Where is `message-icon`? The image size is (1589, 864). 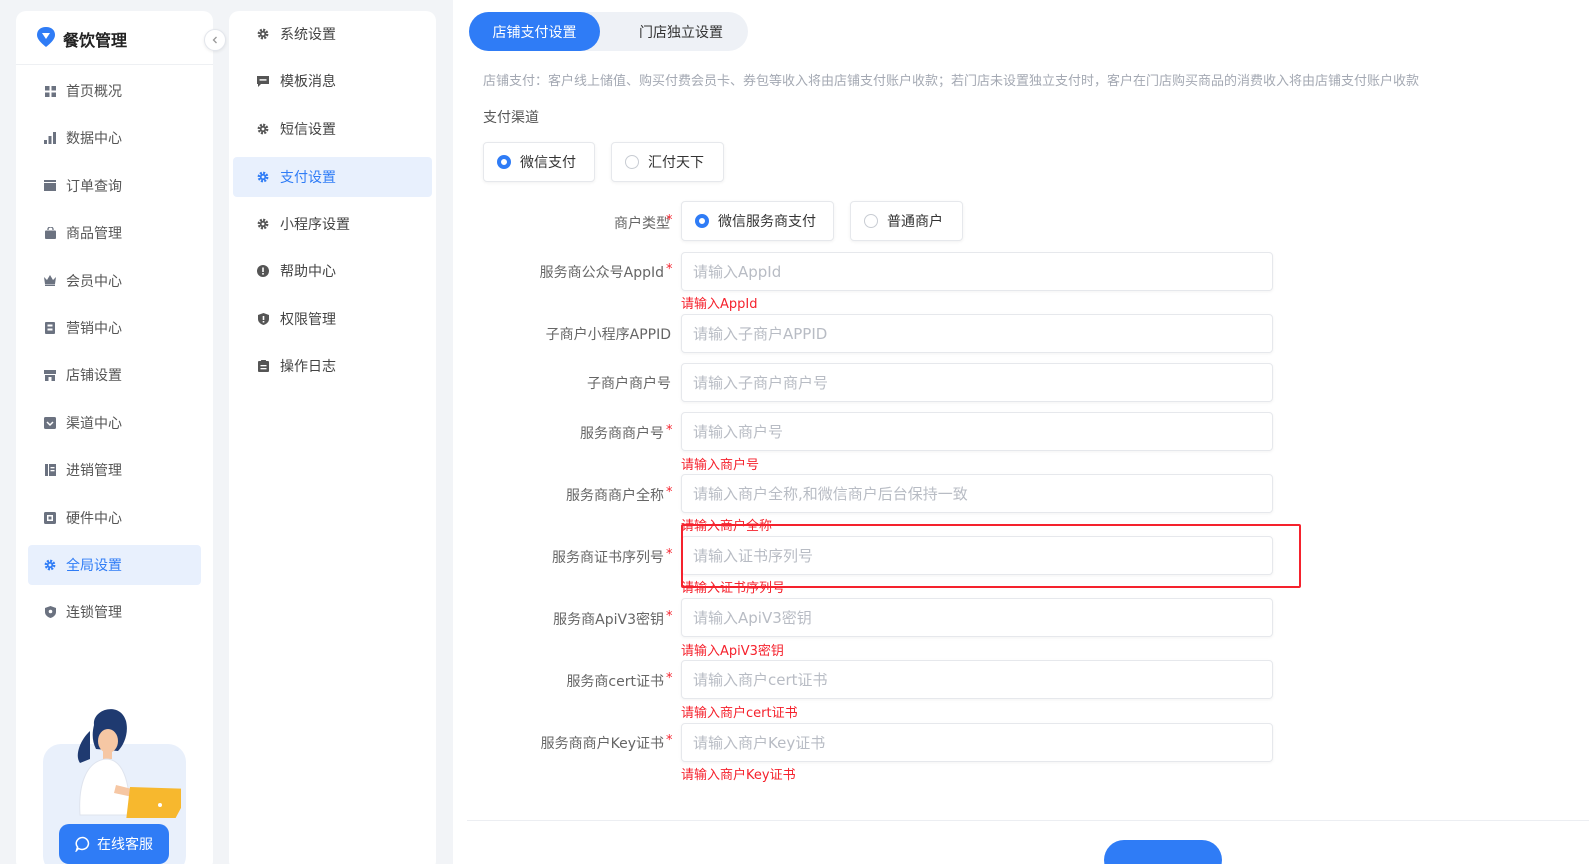 message-icon is located at coordinates (263, 81).